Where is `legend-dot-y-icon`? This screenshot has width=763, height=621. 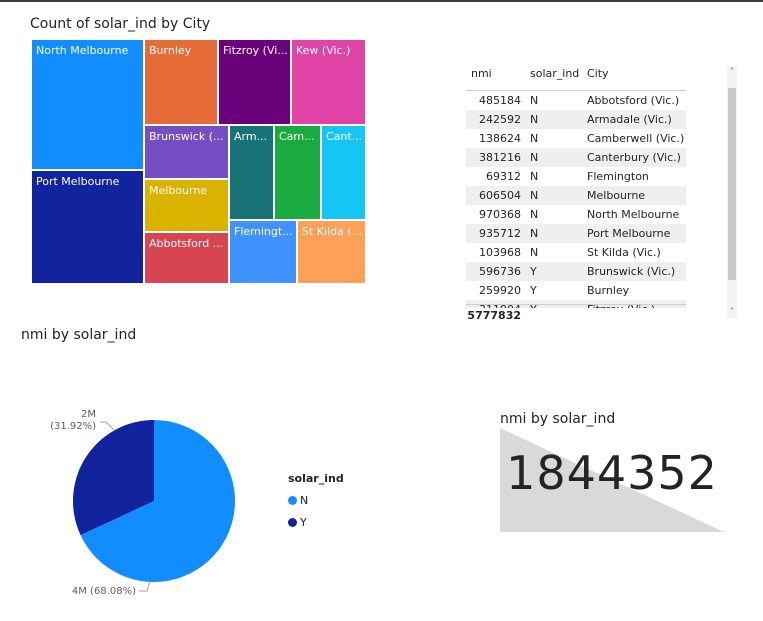 legend-dot-y-icon is located at coordinates (292, 522).